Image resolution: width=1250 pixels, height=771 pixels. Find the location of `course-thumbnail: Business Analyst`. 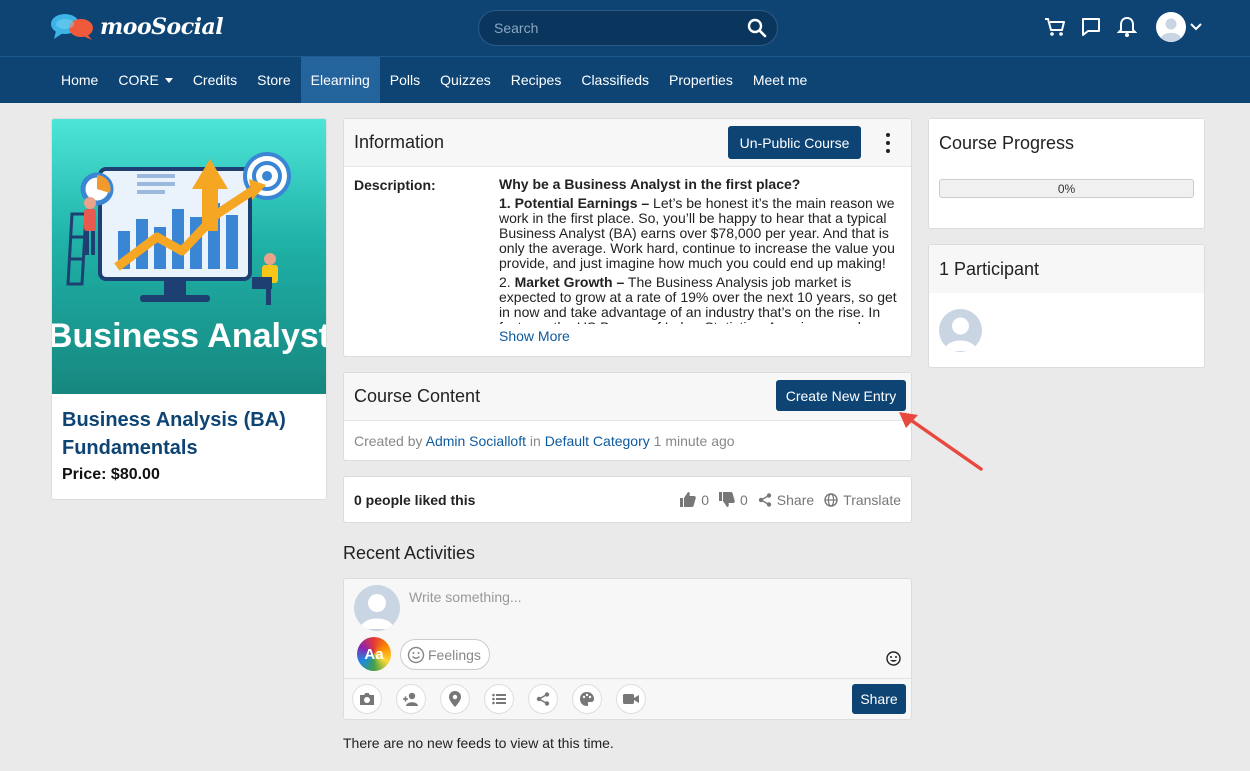

course-thumbnail: Business Analyst is located at coordinates (189, 256).